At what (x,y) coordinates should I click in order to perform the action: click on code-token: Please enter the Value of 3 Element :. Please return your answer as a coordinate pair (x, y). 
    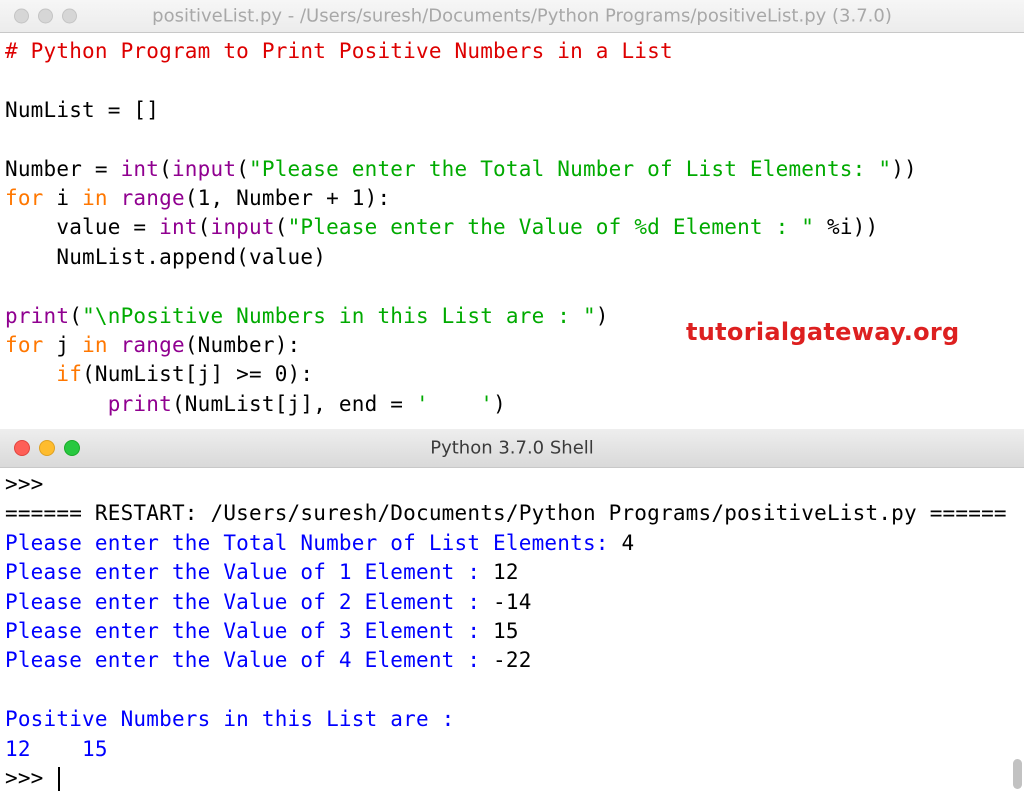
    Looking at the image, I should click on (249, 630).